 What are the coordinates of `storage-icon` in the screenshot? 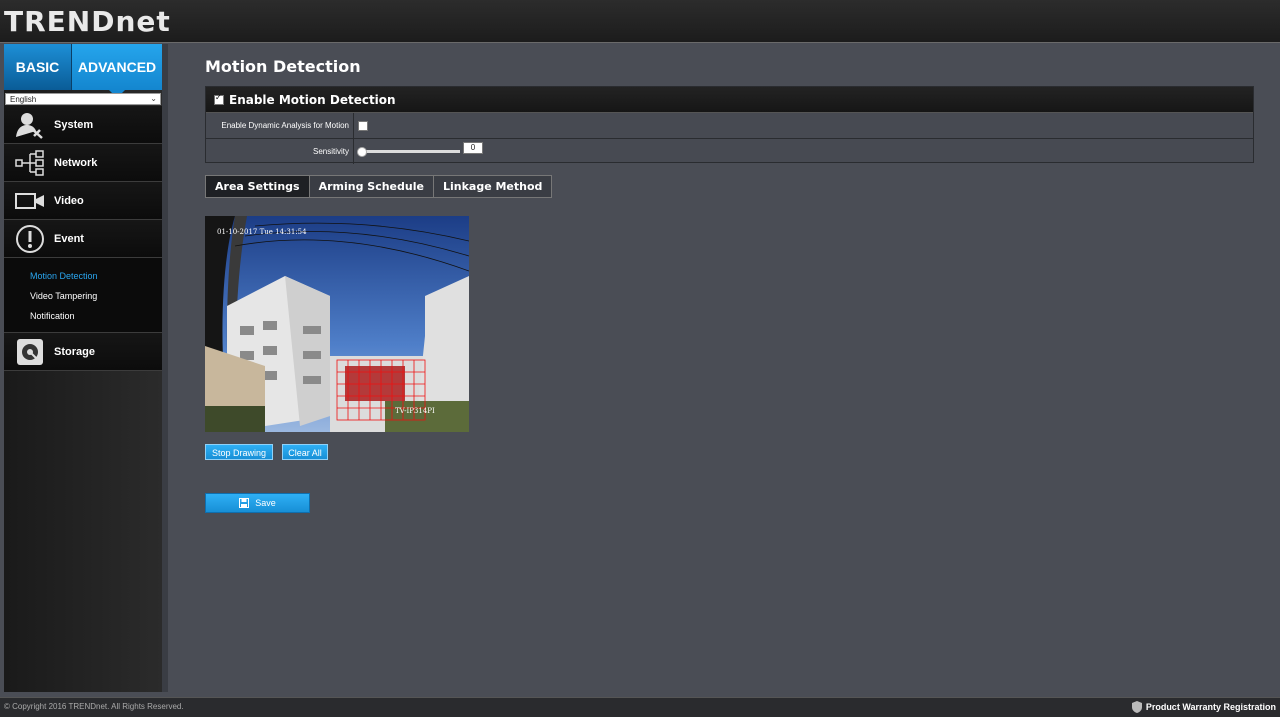 It's located at (30, 352).